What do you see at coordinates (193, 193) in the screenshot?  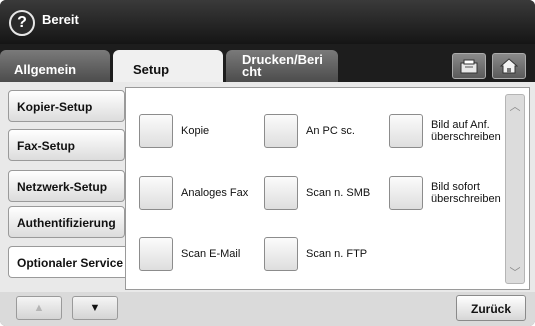 I see `option-analoges-fax: Analoges Fax` at bounding box center [193, 193].